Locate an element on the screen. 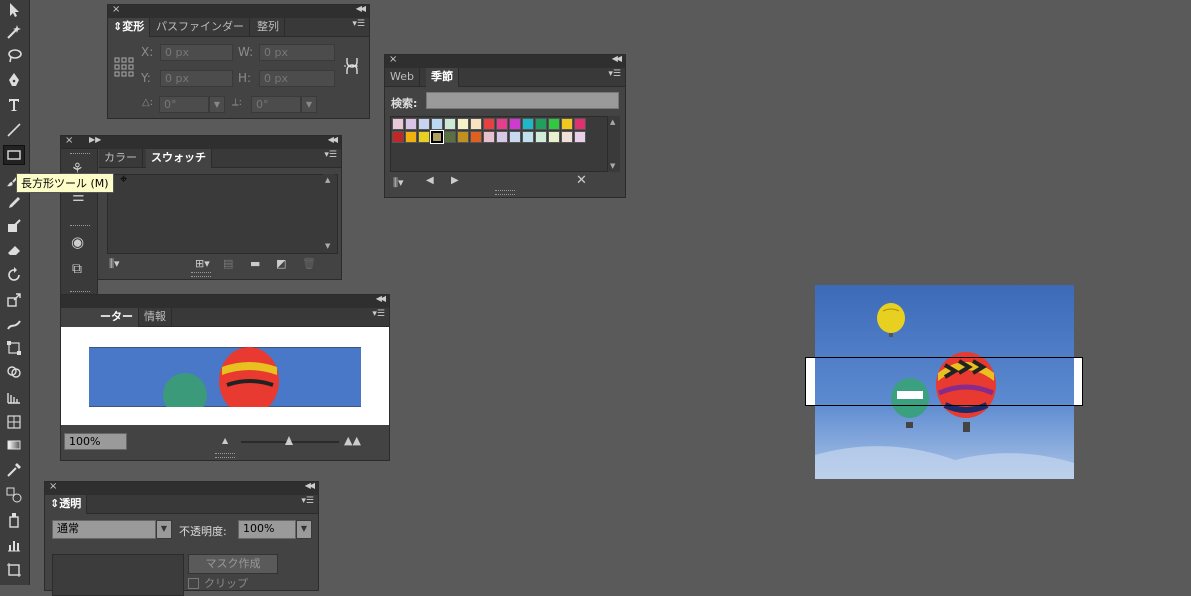  show-swatch-kinds-icon: ⊞▾ is located at coordinates (202, 263).